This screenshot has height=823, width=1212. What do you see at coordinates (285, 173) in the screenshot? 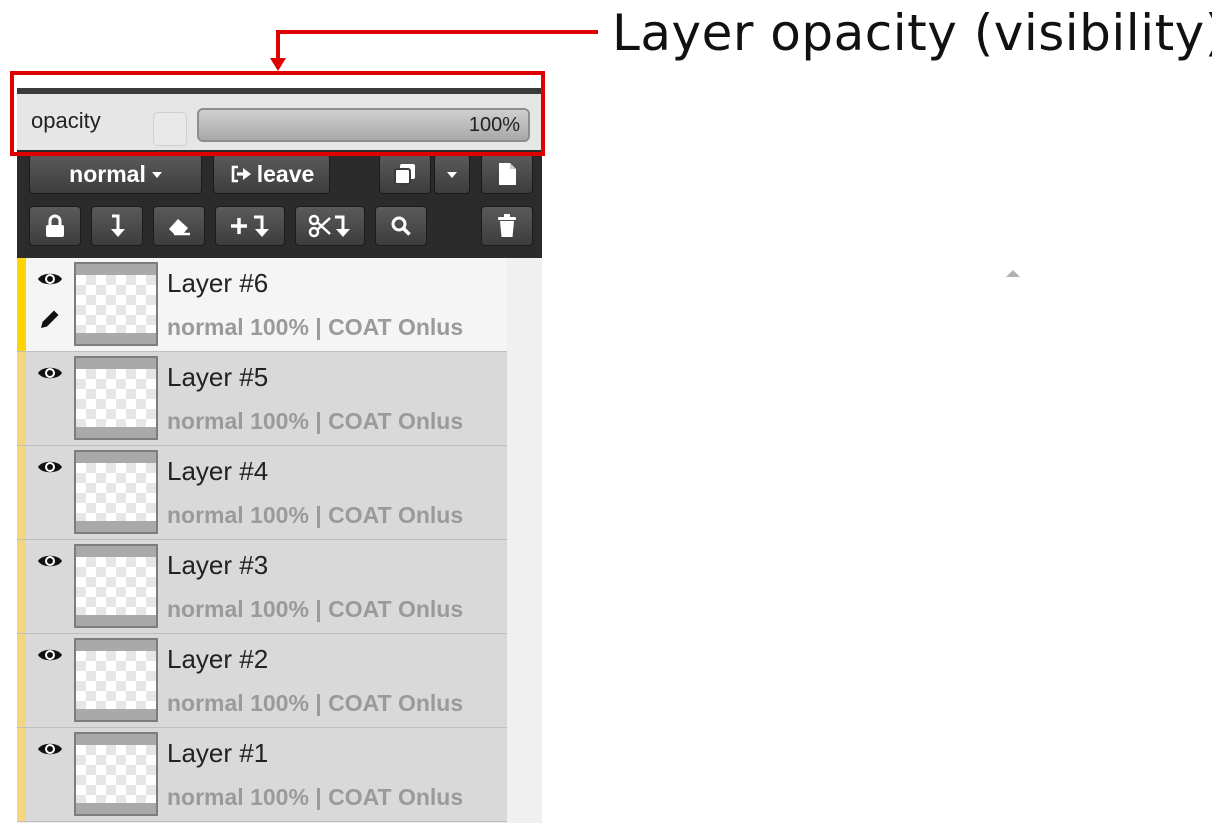
I see `leave-label: leave` at bounding box center [285, 173].